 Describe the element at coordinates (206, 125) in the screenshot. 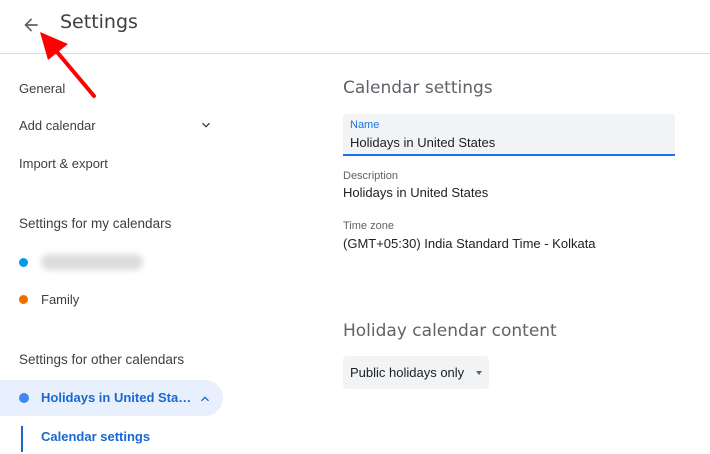

I see `chevron-down-icon` at that location.